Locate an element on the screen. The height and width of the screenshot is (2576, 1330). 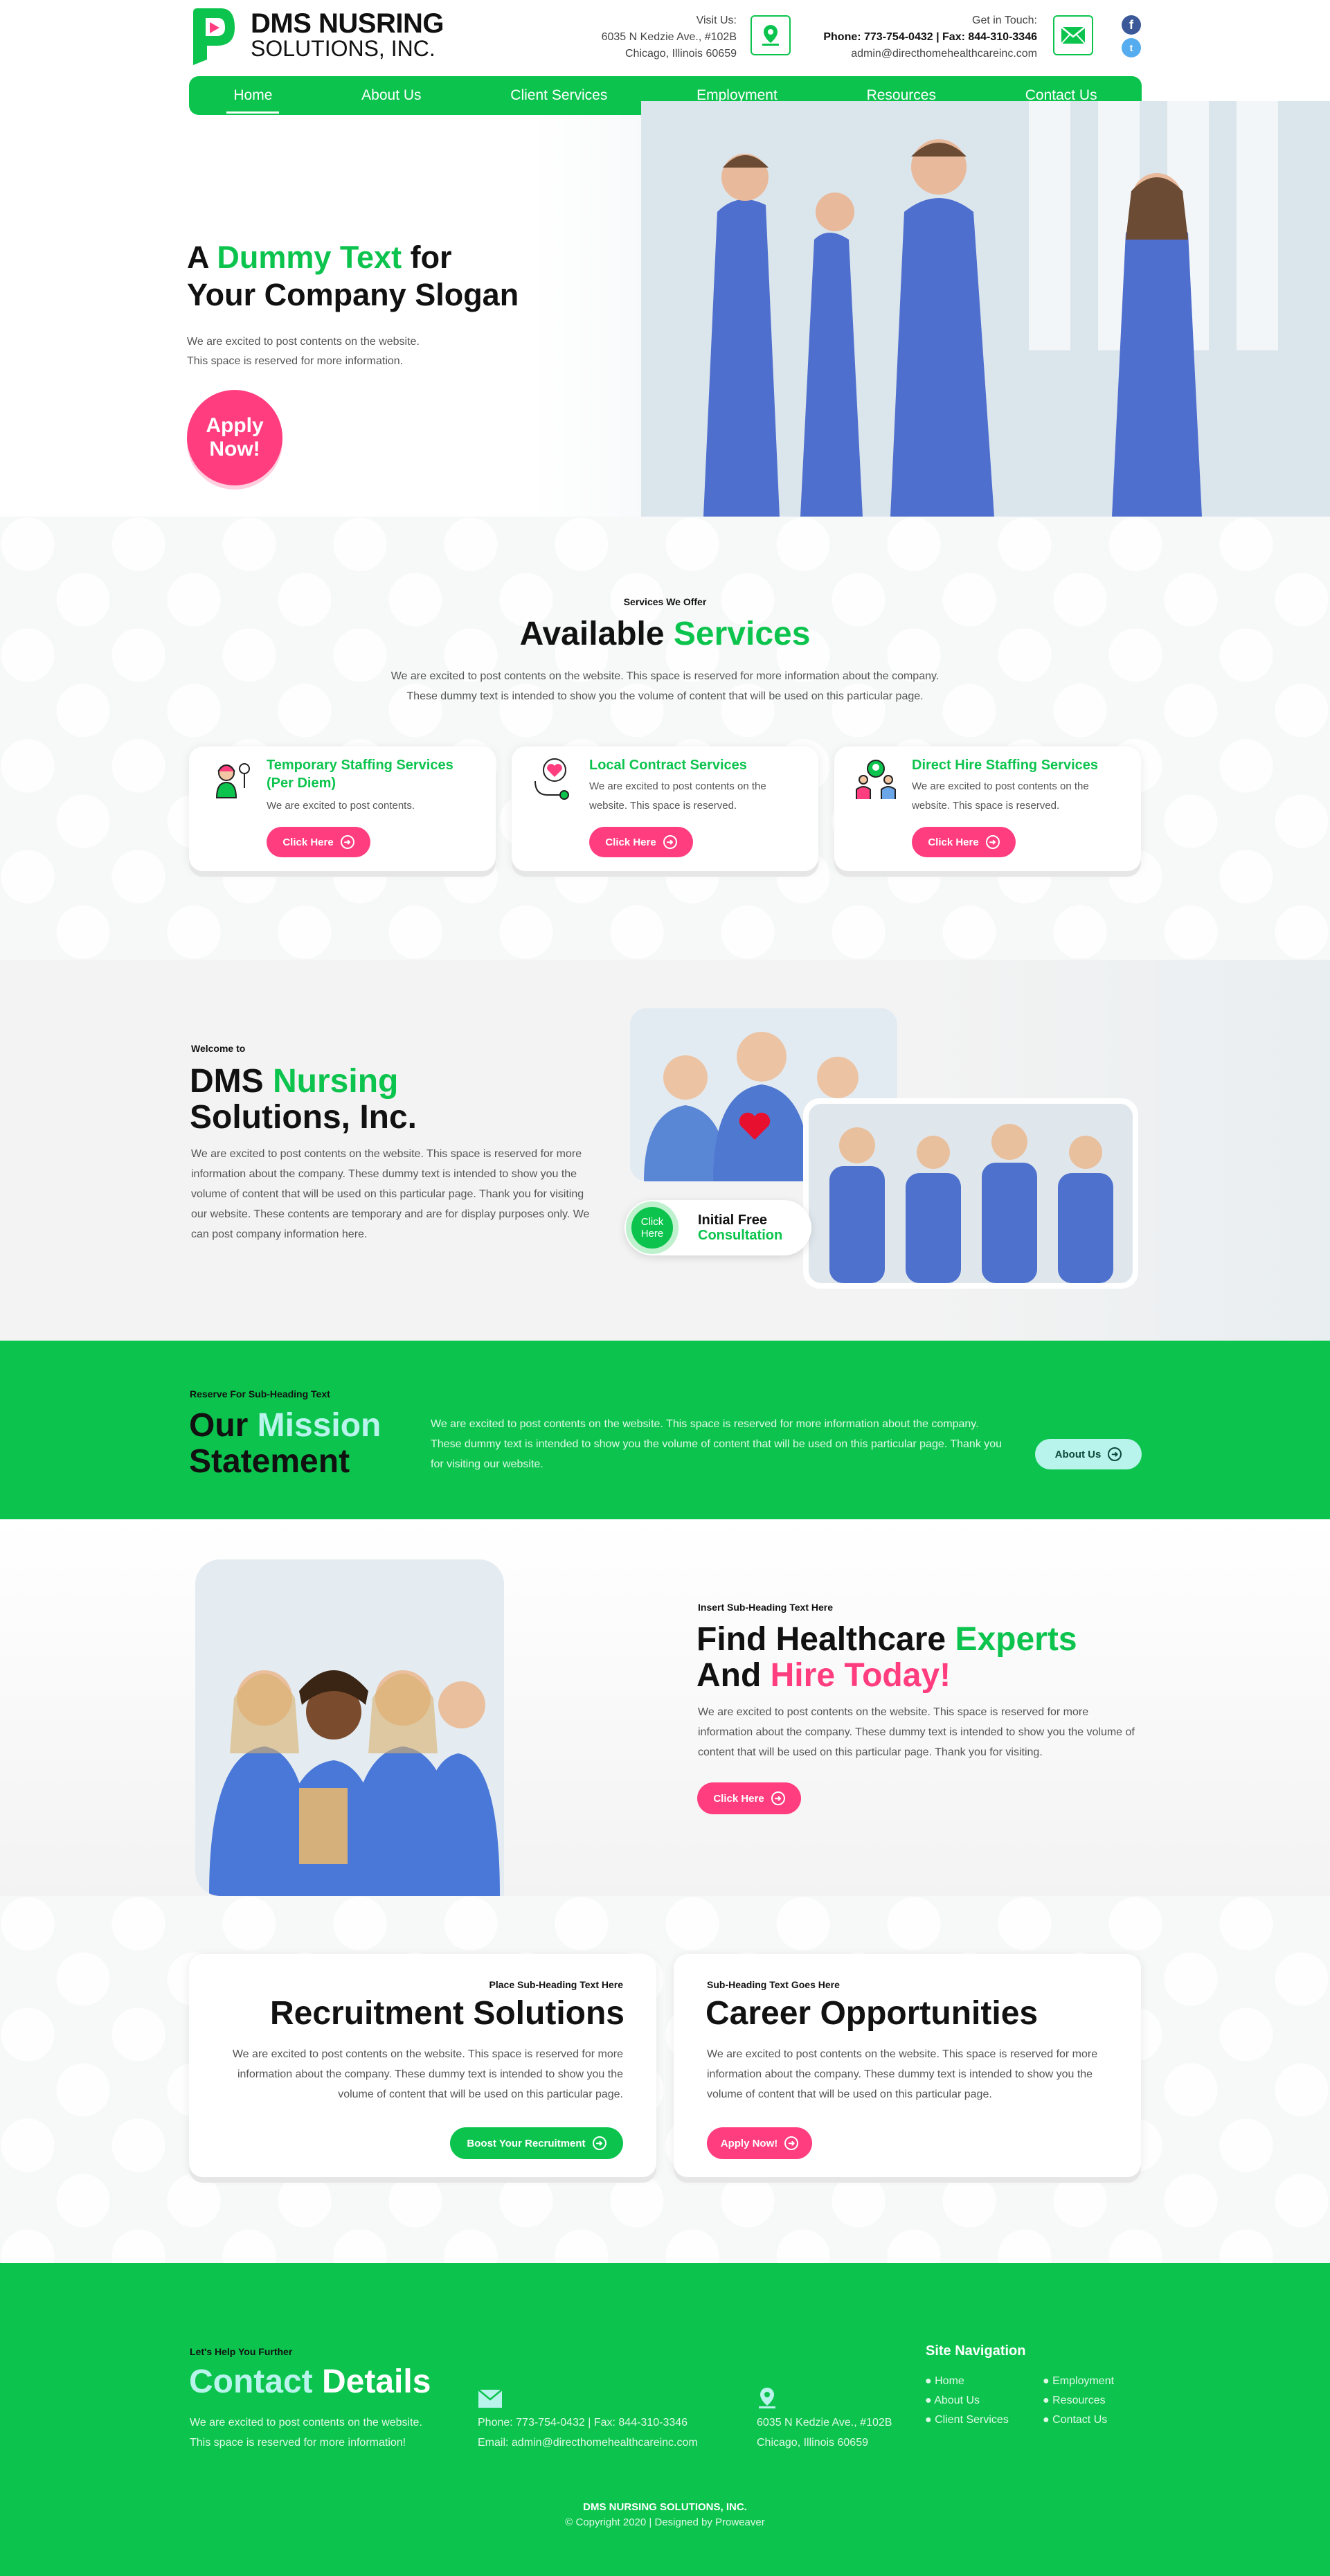
heading-part: Details is located at coordinates (377, 2381).